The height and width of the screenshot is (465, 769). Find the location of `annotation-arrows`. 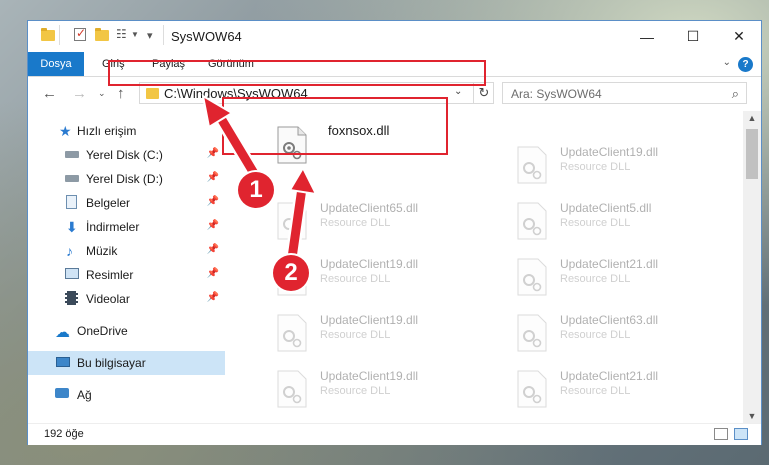

annotation-arrows is located at coordinates (259, 179).